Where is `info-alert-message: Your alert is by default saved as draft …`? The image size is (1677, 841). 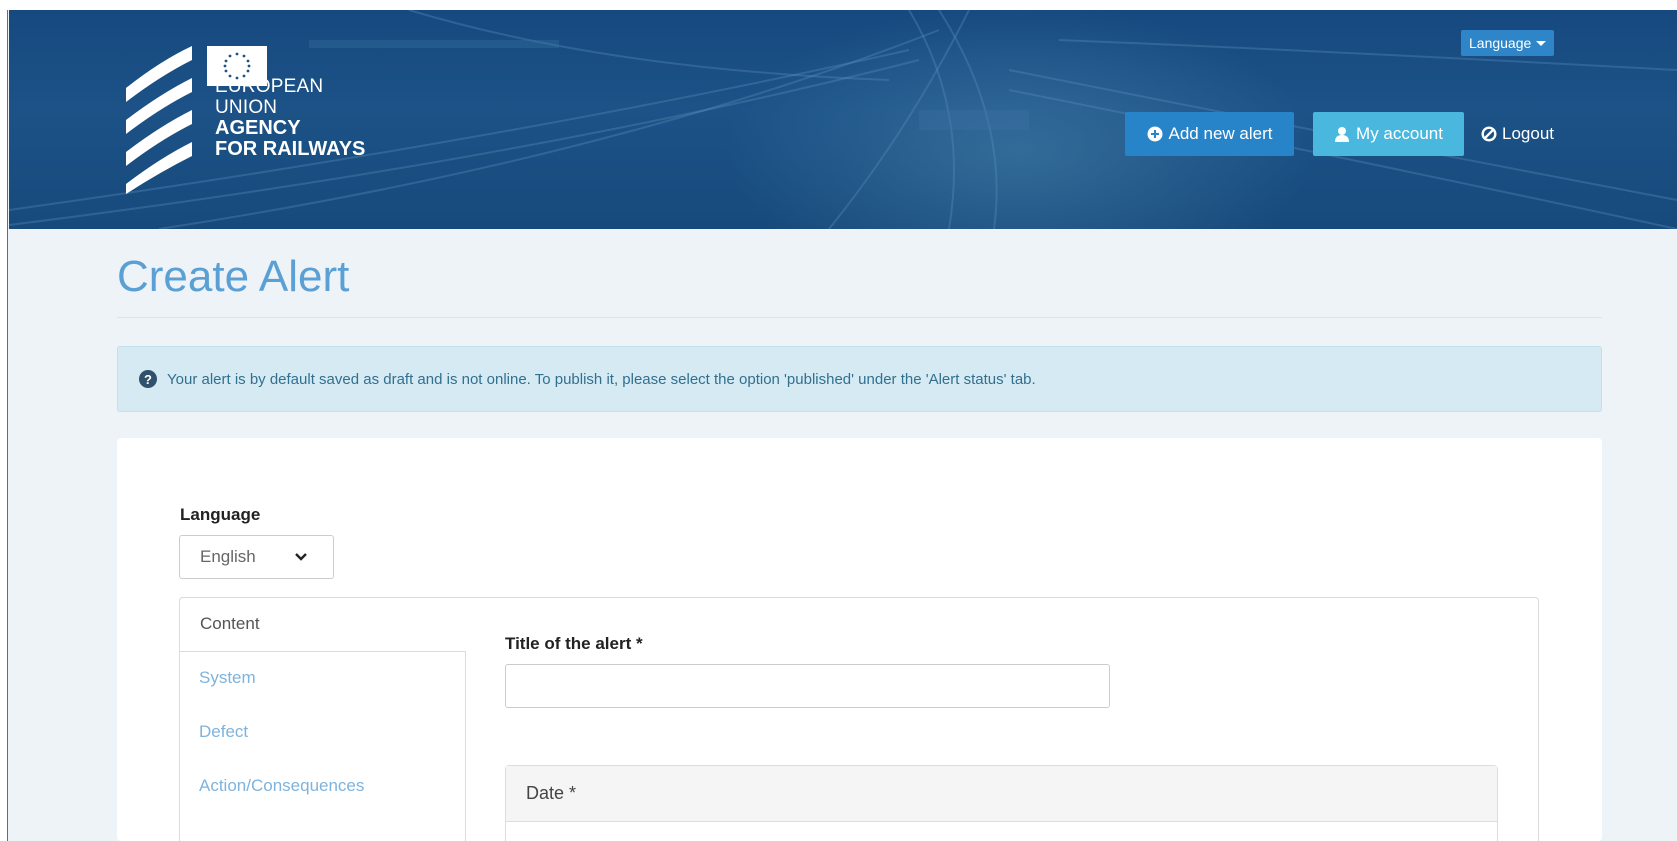
info-alert-message: Your alert is by default saved as draft … is located at coordinates (601, 379).